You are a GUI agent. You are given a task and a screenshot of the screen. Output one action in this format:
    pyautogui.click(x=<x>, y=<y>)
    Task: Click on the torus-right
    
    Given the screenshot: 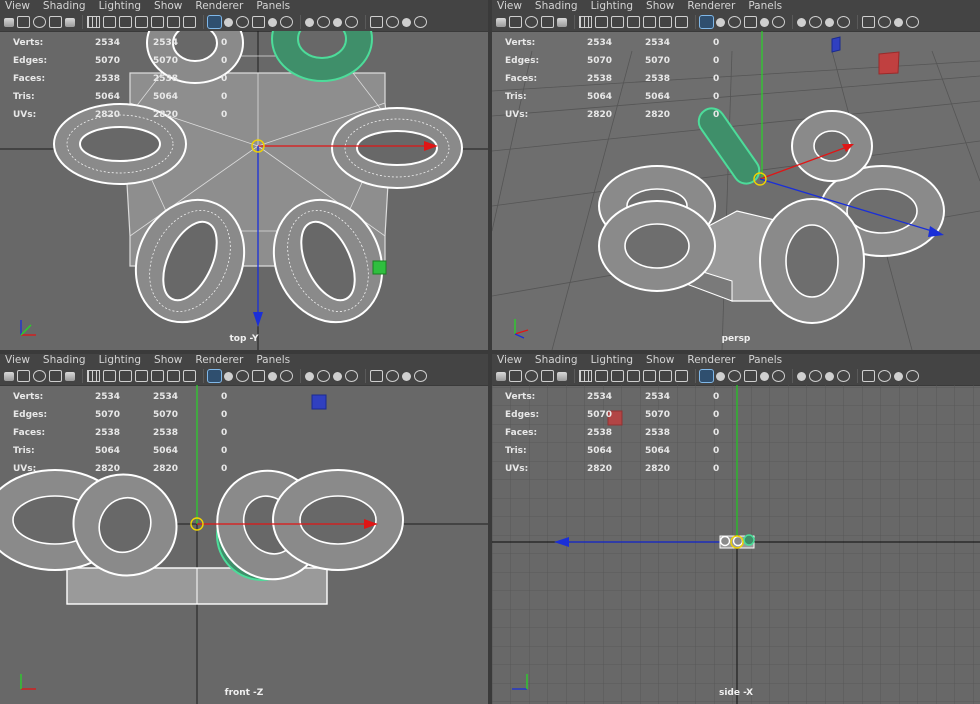 What is the action you would take?
    pyautogui.click(x=338, y=520)
    